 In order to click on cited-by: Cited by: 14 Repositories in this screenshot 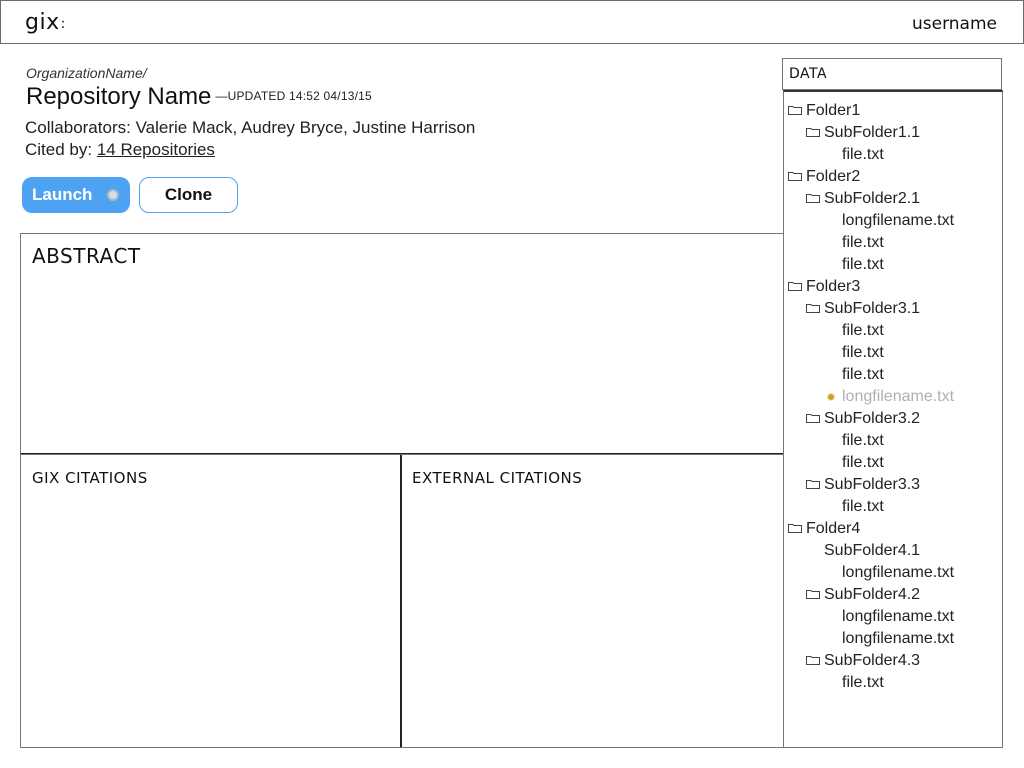, I will do `click(120, 150)`.